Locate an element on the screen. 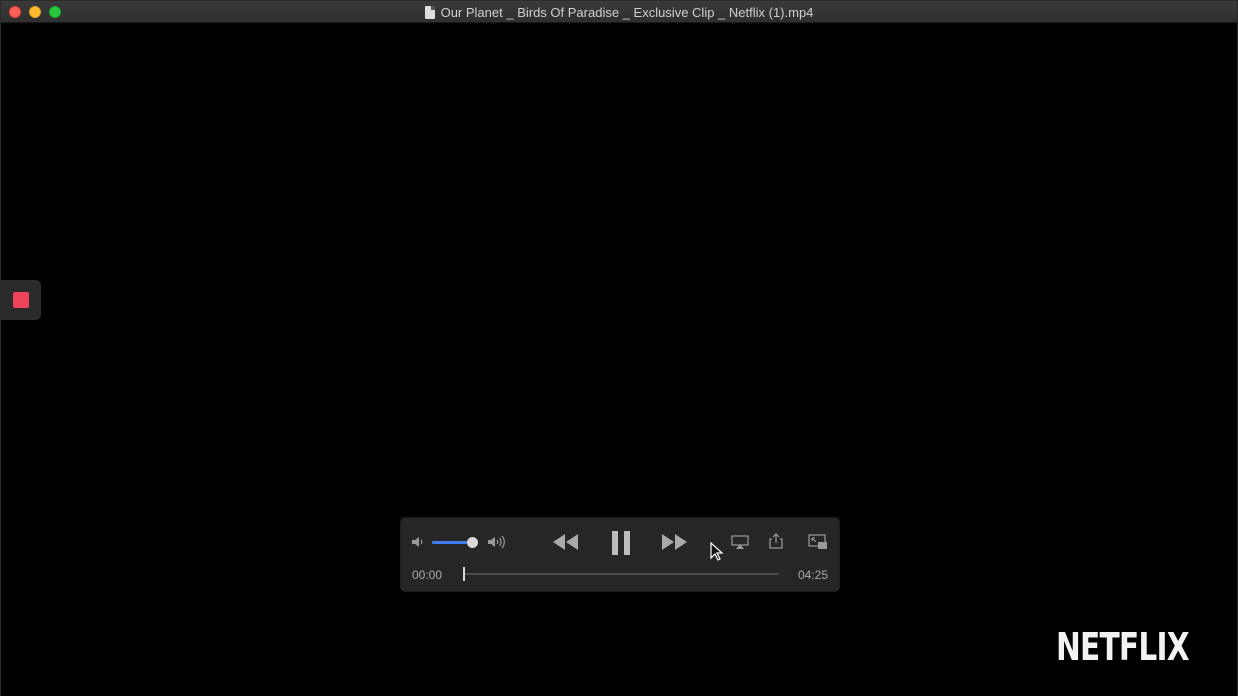  mouse-cursor-icon is located at coordinates (717, 554).